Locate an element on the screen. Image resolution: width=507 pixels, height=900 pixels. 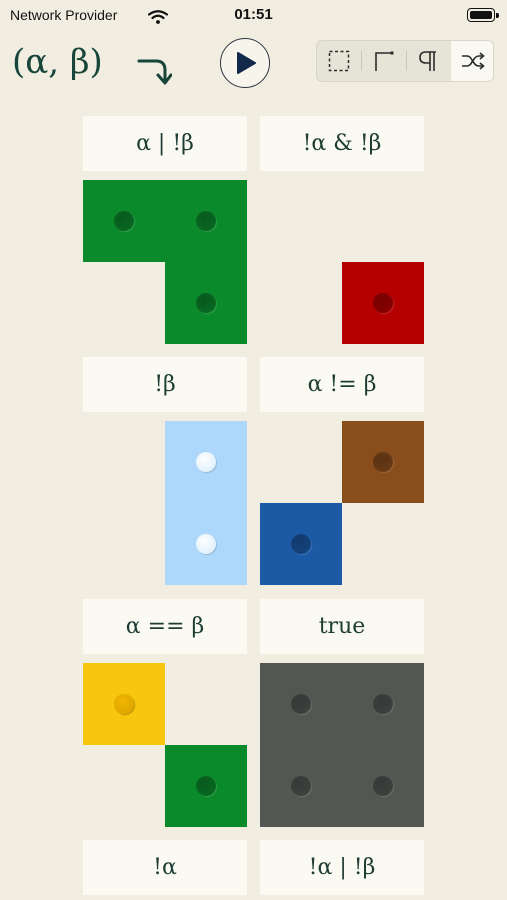
status-bar: Network Provider 01:51 is located at coordinates (253, 16).